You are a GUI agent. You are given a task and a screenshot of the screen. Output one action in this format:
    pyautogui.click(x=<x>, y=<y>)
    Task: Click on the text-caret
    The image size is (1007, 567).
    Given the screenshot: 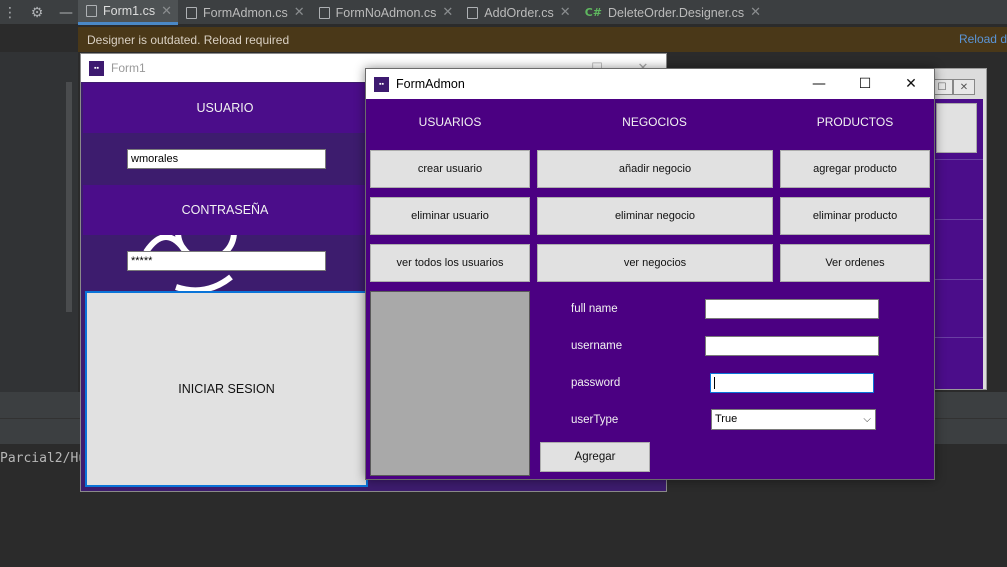 What is the action you would take?
    pyautogui.click(x=714, y=383)
    